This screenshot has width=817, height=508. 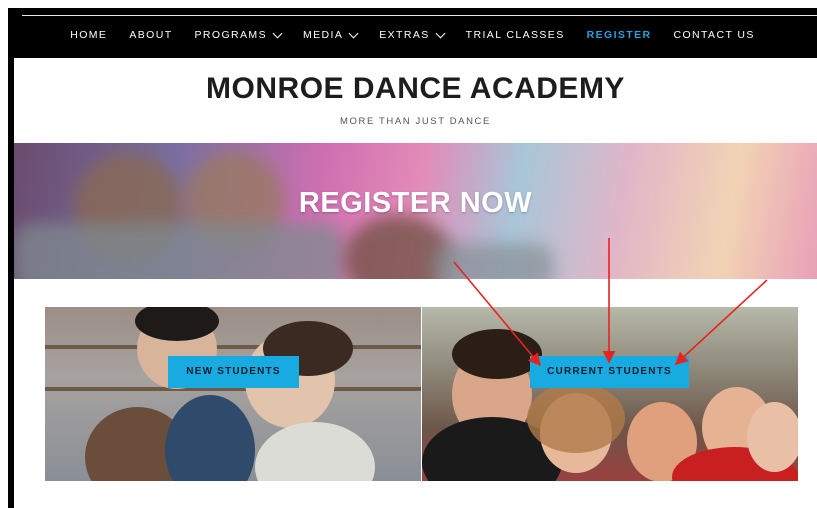 I want to click on nav-item-media: MEDIA, so click(x=330, y=34).